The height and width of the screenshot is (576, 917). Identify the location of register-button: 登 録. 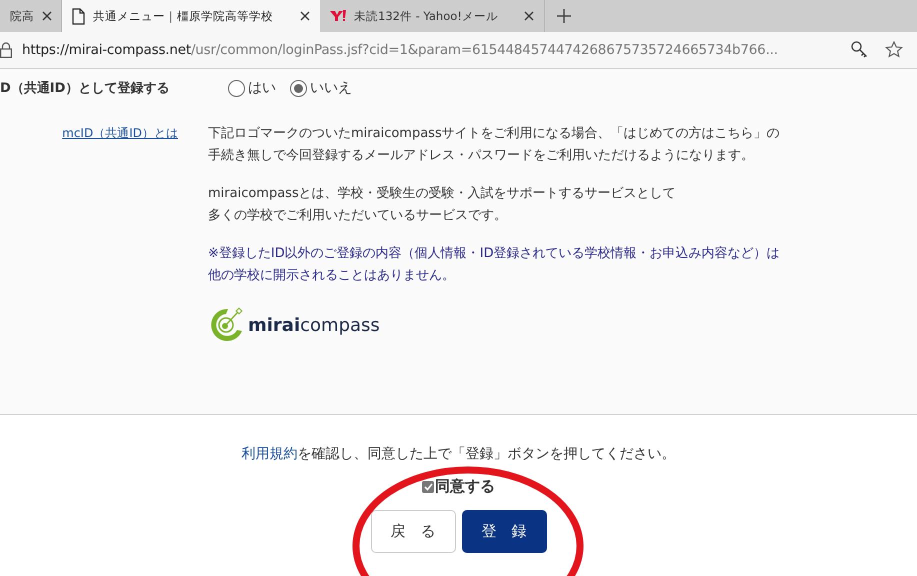
(504, 531).